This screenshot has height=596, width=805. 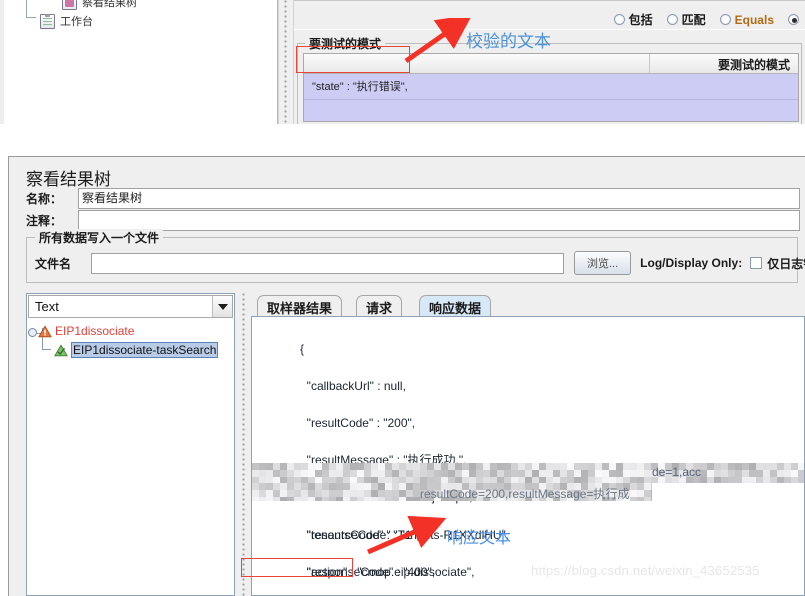 I want to click on highlight-box-pattern, so click(x=353, y=59).